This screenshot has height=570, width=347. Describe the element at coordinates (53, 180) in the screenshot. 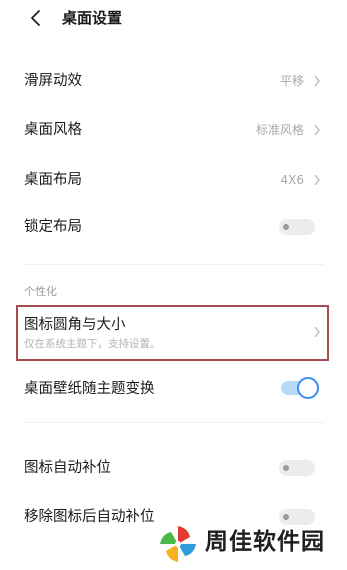

I see `row-label: 桌面布局` at that location.